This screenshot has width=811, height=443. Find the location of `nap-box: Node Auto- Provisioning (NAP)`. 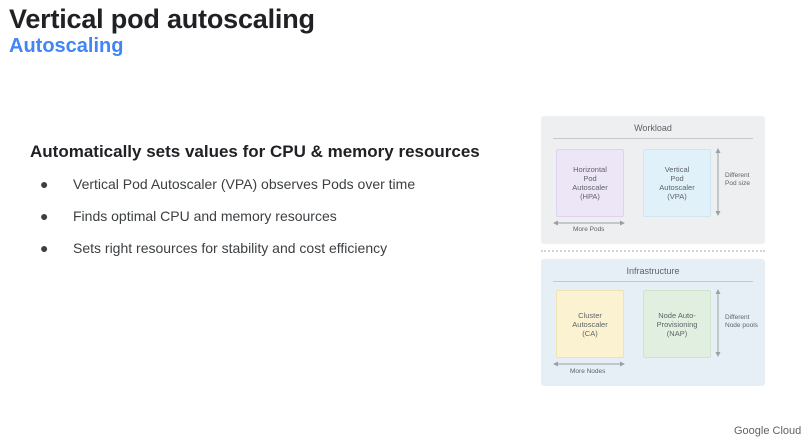

nap-box: Node Auto- Provisioning (NAP) is located at coordinates (677, 324).